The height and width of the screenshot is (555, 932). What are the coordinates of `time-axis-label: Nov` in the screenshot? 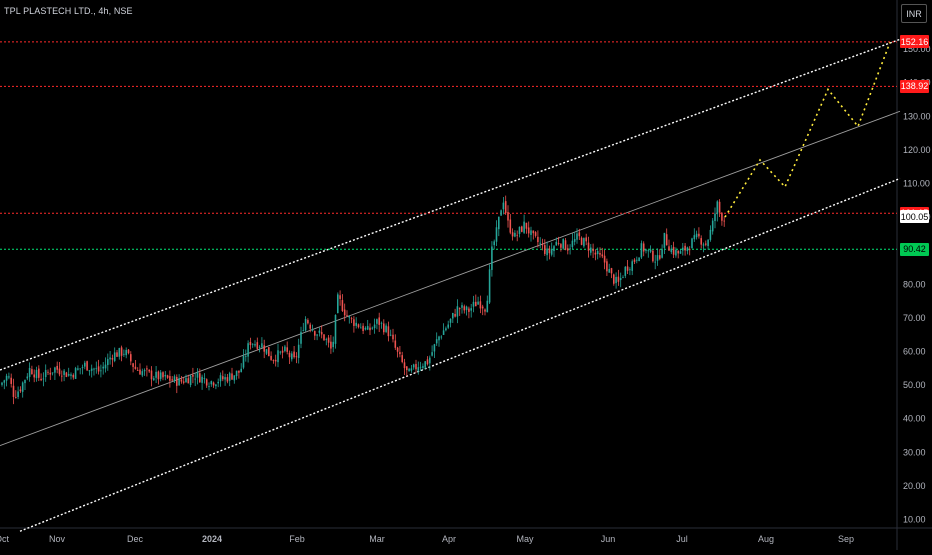 It's located at (57, 539).